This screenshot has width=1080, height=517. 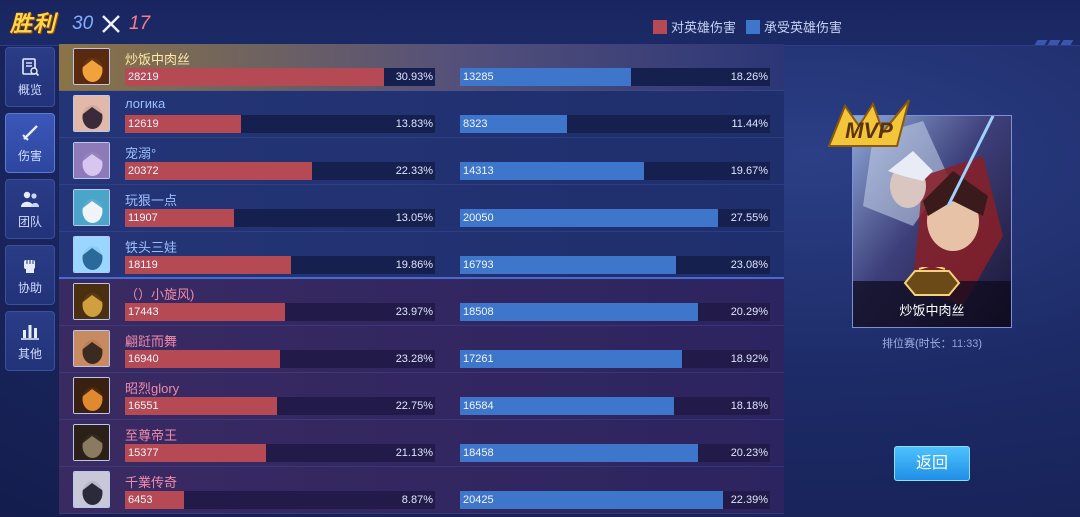 I want to click on damage-taken-percent: 18.26%, so click(x=749, y=77).